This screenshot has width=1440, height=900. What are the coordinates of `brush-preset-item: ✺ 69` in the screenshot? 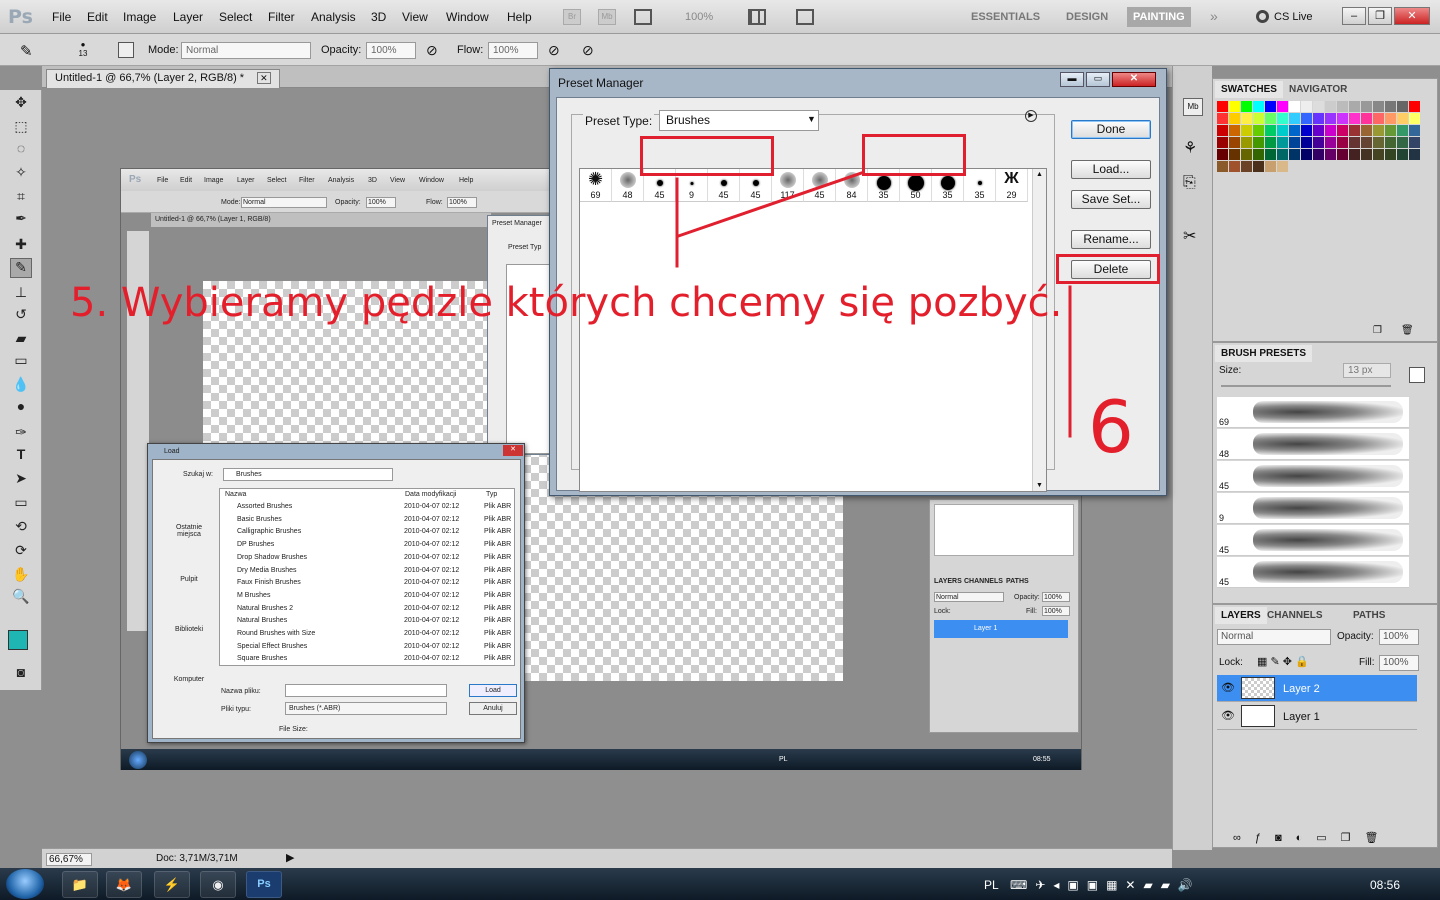 It's located at (596, 185).